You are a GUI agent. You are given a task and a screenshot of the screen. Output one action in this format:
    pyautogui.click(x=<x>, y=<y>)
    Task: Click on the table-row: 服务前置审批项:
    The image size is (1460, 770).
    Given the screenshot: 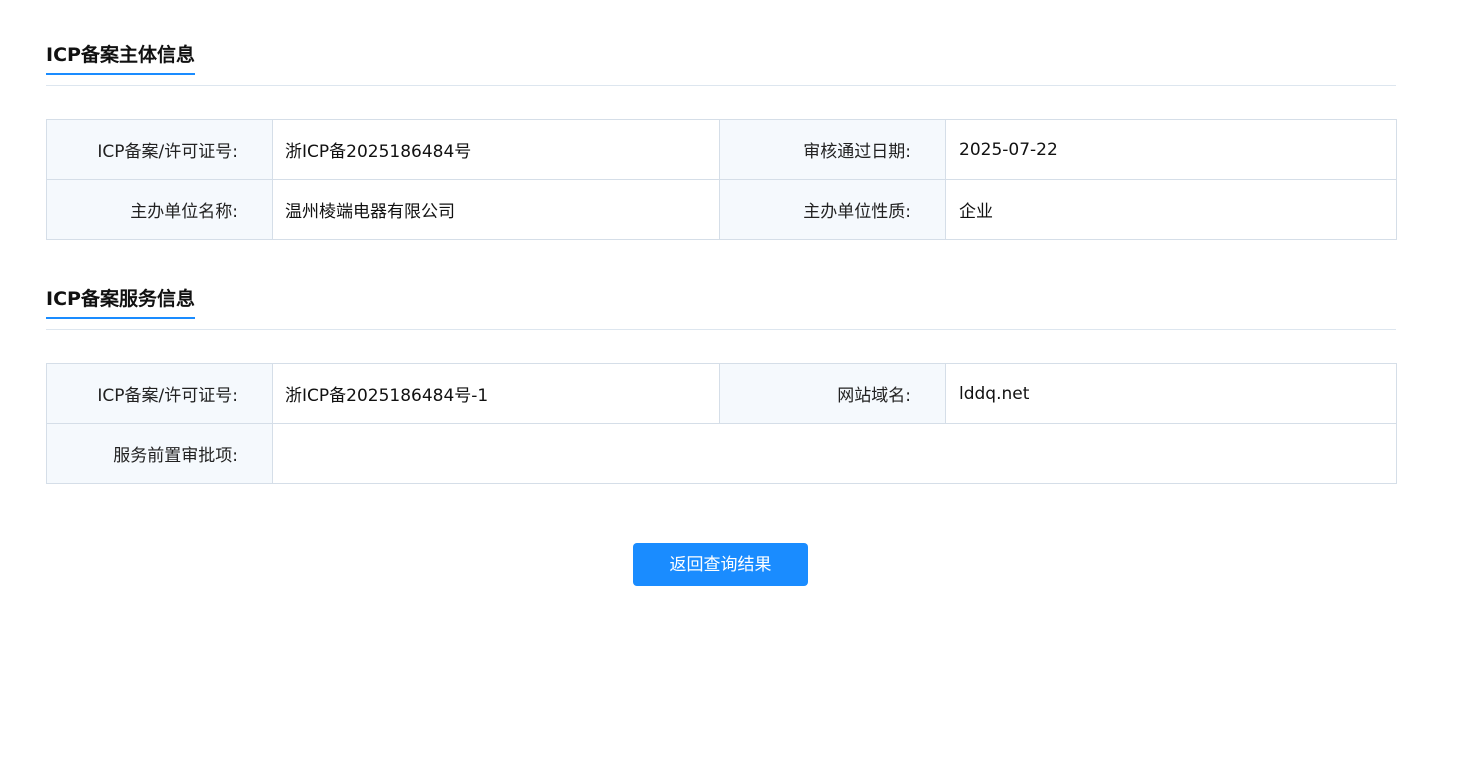 What is the action you would take?
    pyautogui.click(x=721, y=453)
    